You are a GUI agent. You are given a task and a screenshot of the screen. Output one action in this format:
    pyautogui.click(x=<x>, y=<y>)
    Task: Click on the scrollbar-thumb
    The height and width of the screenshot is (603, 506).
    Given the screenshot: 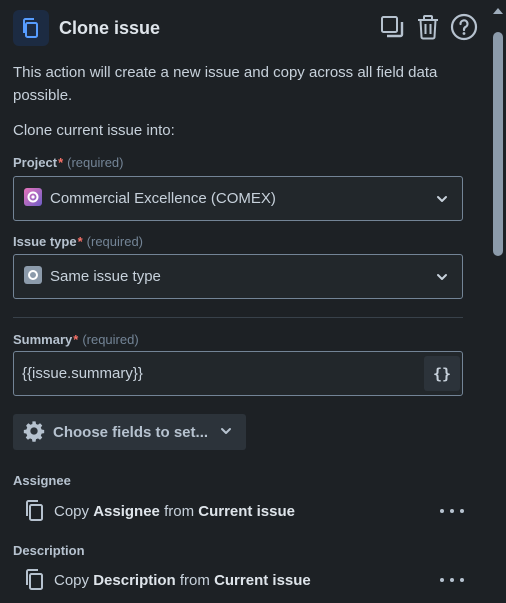 What is the action you would take?
    pyautogui.click(x=498, y=144)
    